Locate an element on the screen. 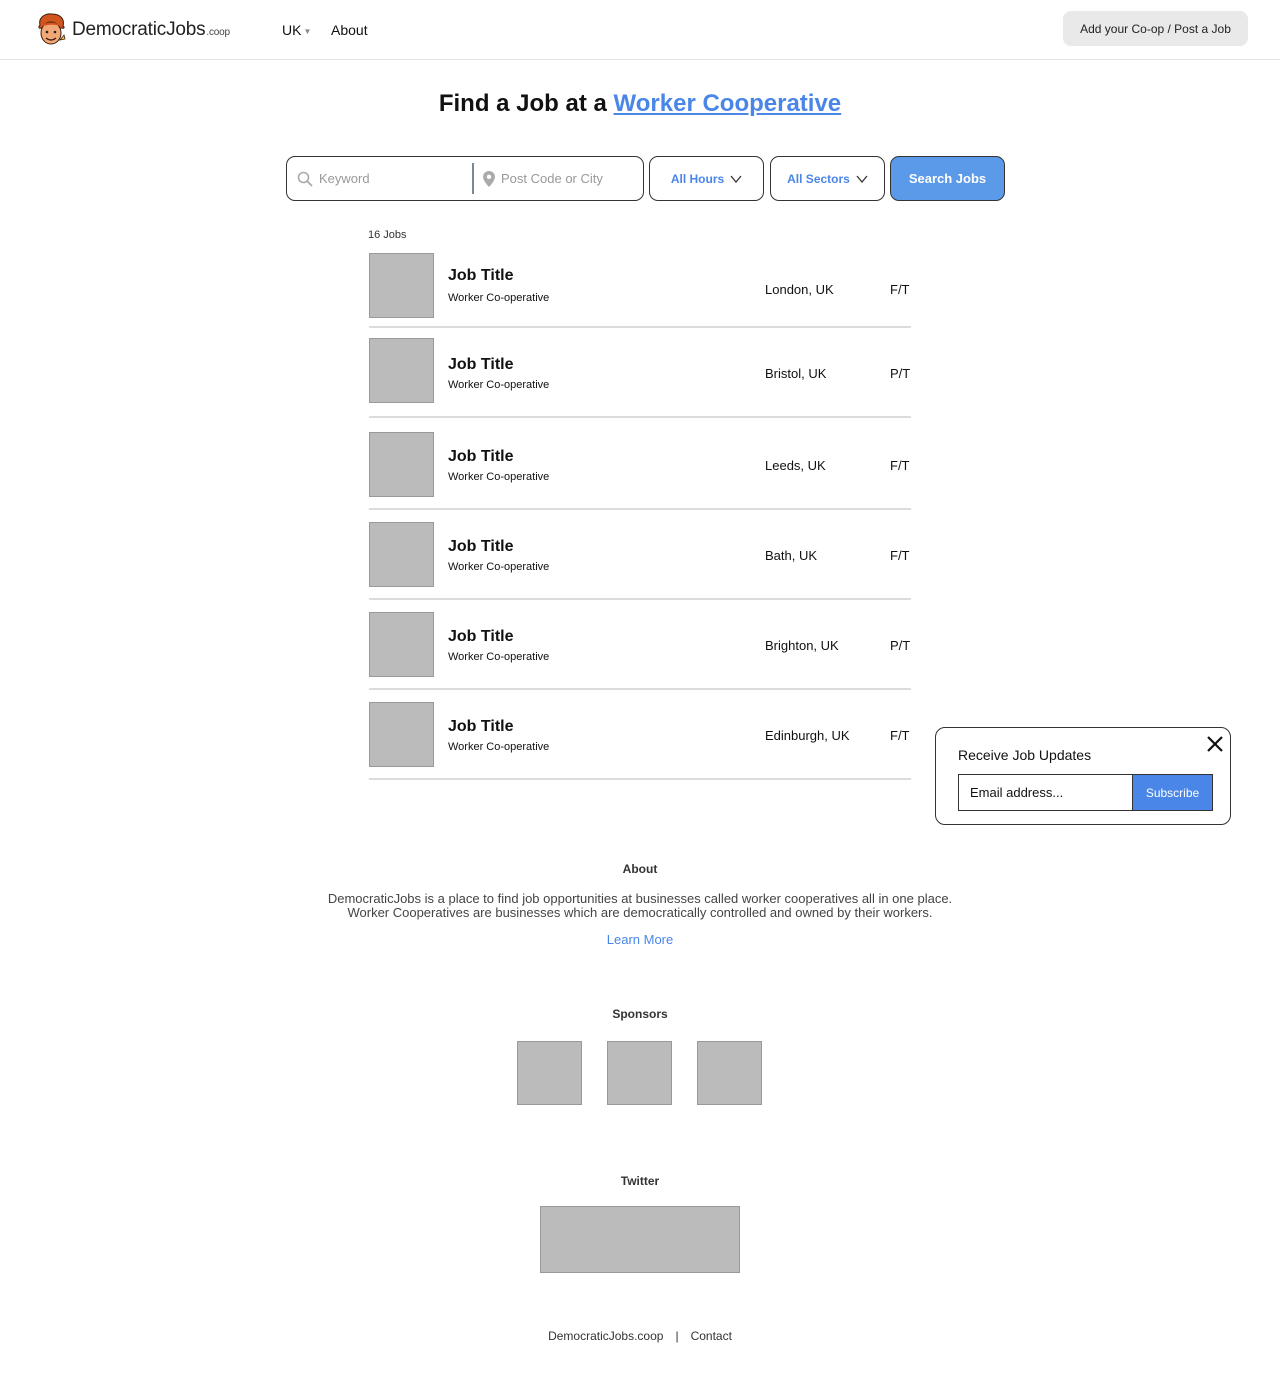 Image resolution: width=1280 pixels, height=1400 pixels. subscribe-button: Subscribe is located at coordinates (1172, 792).